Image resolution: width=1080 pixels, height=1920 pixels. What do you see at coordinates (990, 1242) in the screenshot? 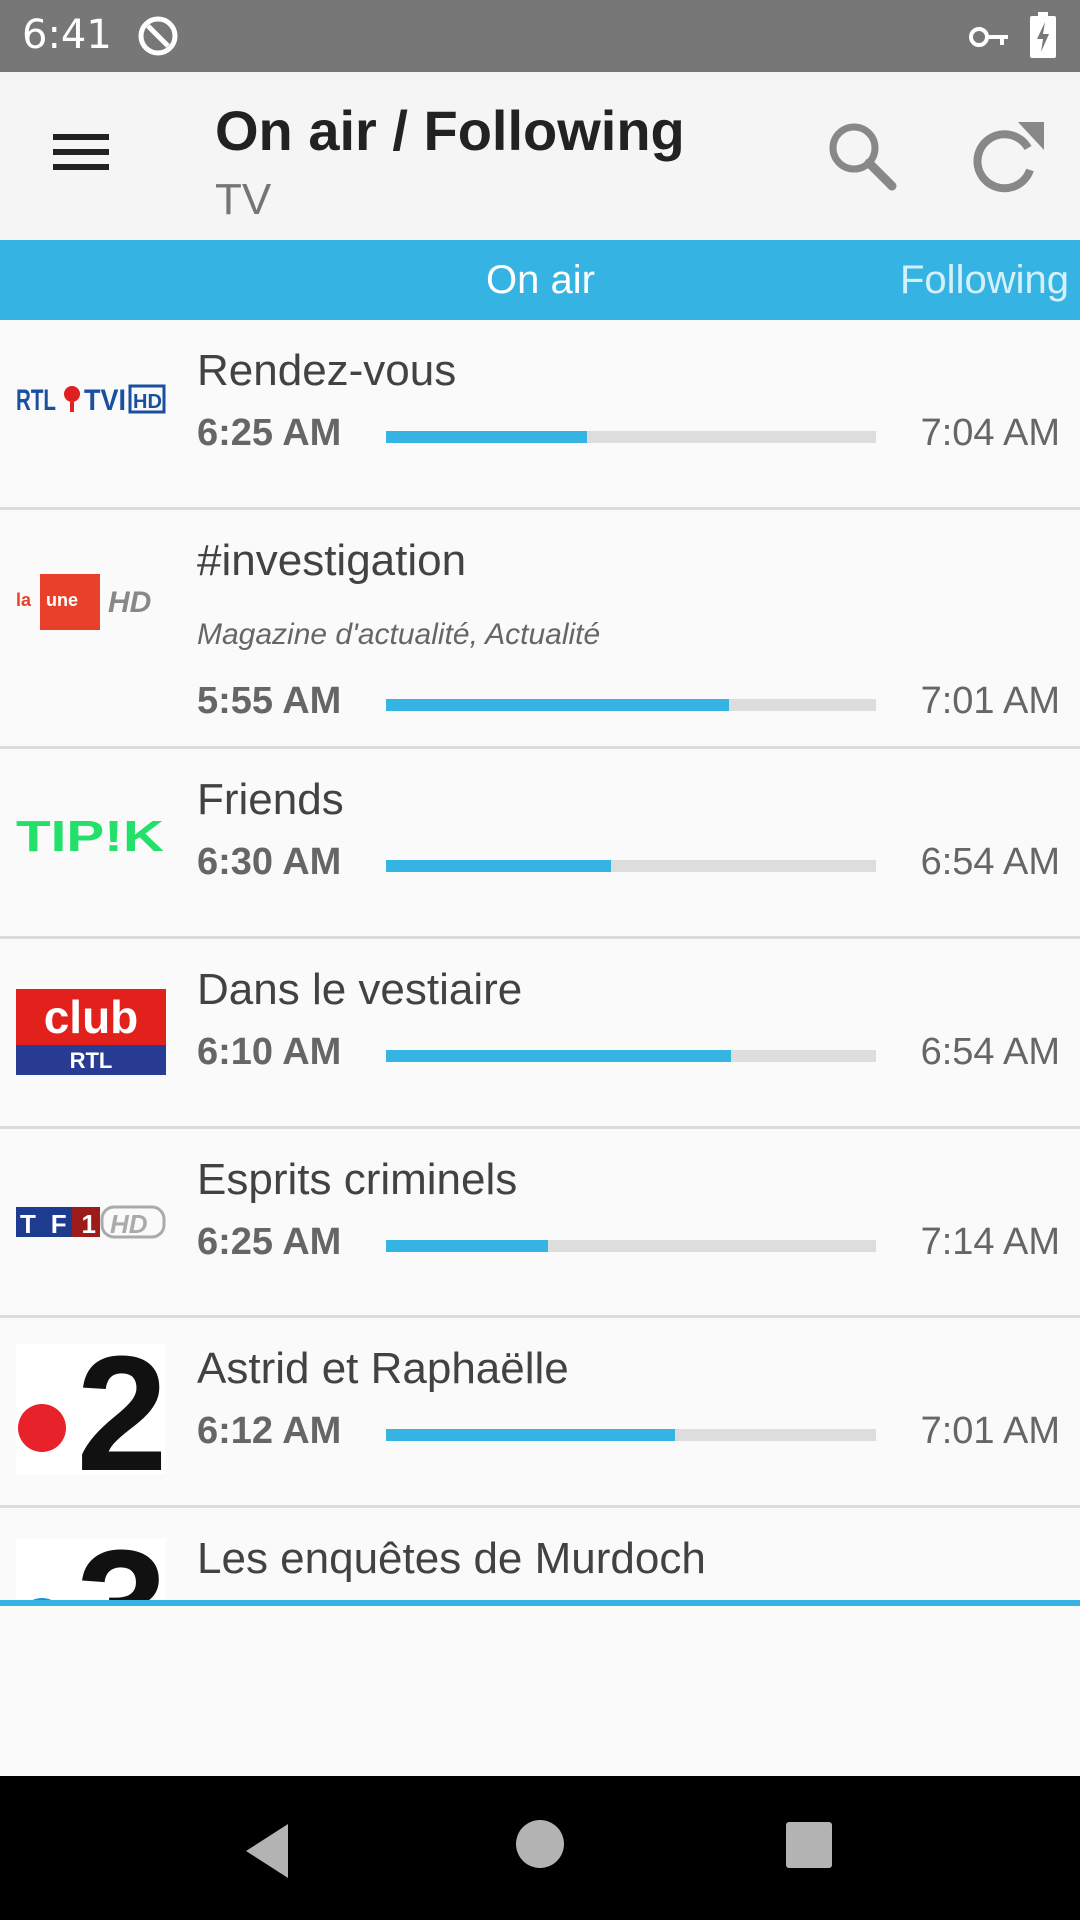
I see `end-time: 7:14 AM` at bounding box center [990, 1242].